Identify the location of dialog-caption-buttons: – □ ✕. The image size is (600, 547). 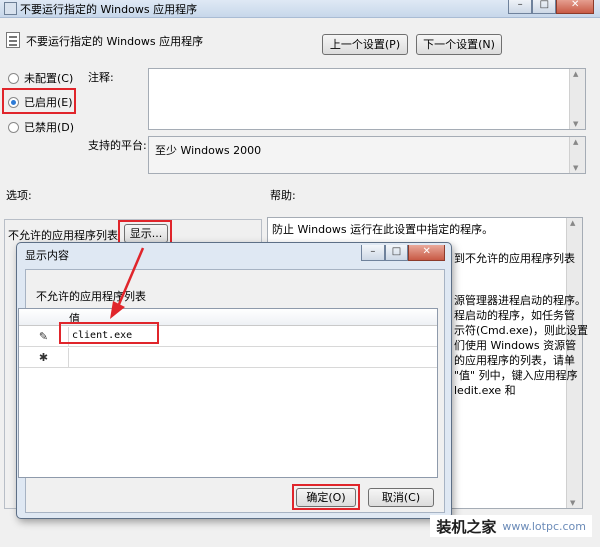
(403, 253).